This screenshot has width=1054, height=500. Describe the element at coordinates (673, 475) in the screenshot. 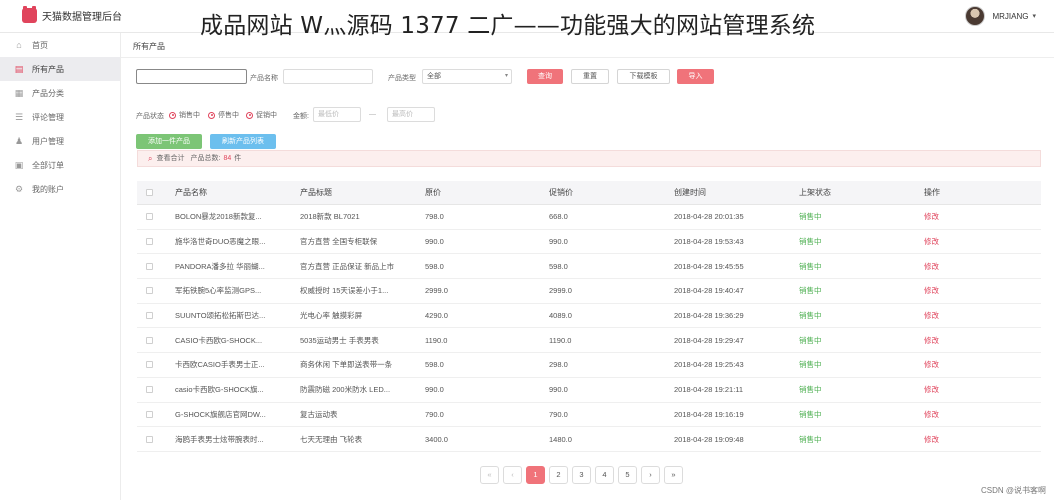

I see `last-page-button: »` at that location.